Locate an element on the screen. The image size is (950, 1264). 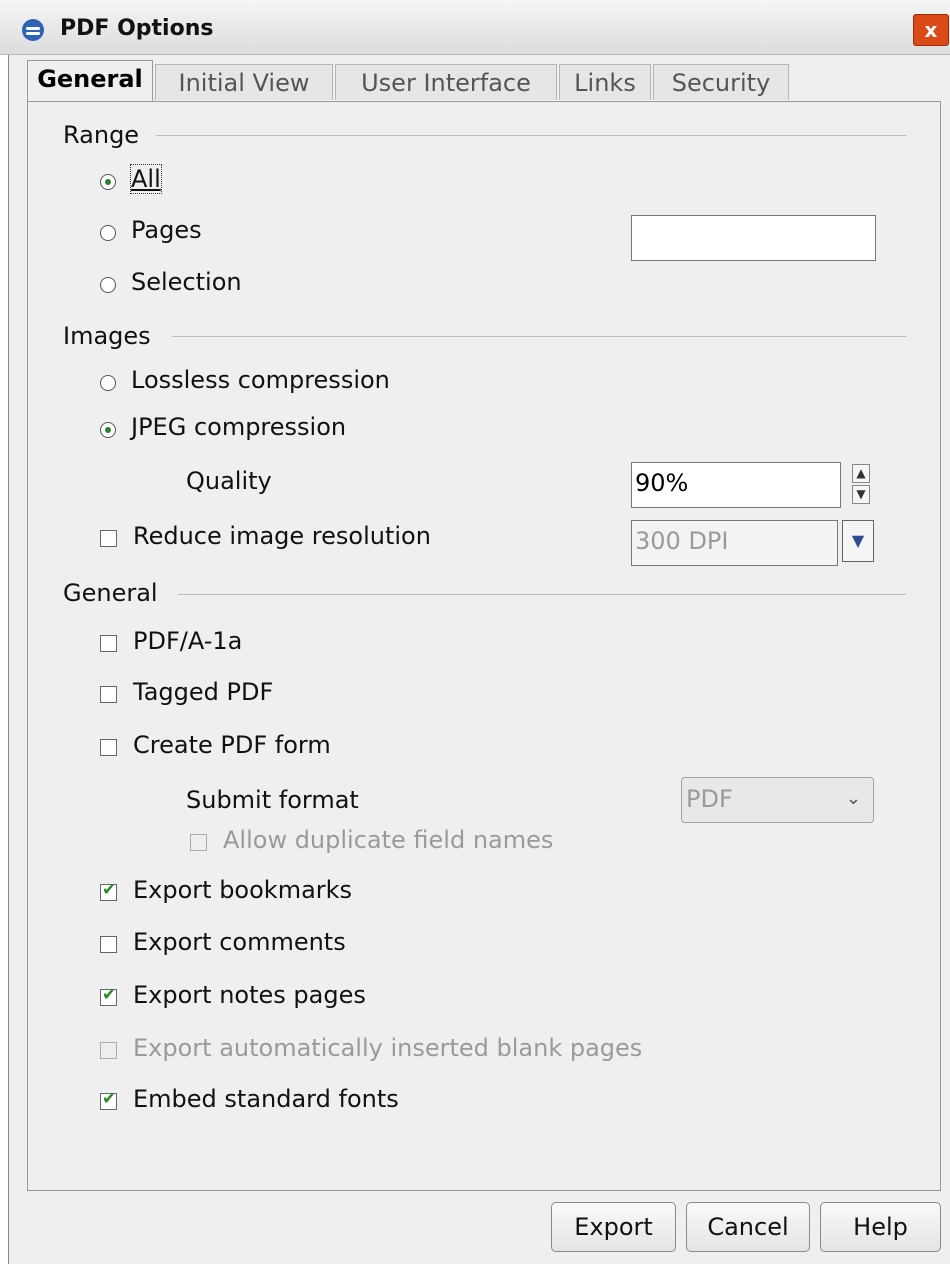
chevron-down-icon: ▼ is located at coordinates (858, 540).